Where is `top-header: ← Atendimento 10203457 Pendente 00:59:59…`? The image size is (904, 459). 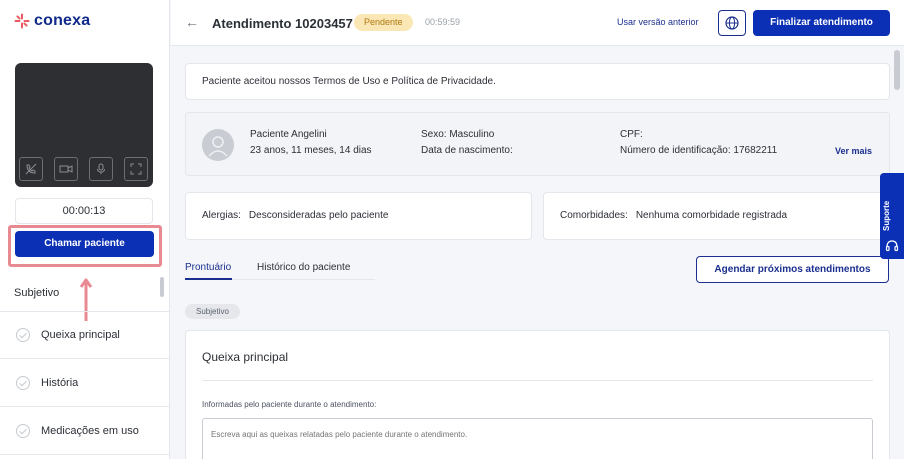 top-header: ← Atendimento 10203457 Pendente 00:59:59… is located at coordinates (537, 23).